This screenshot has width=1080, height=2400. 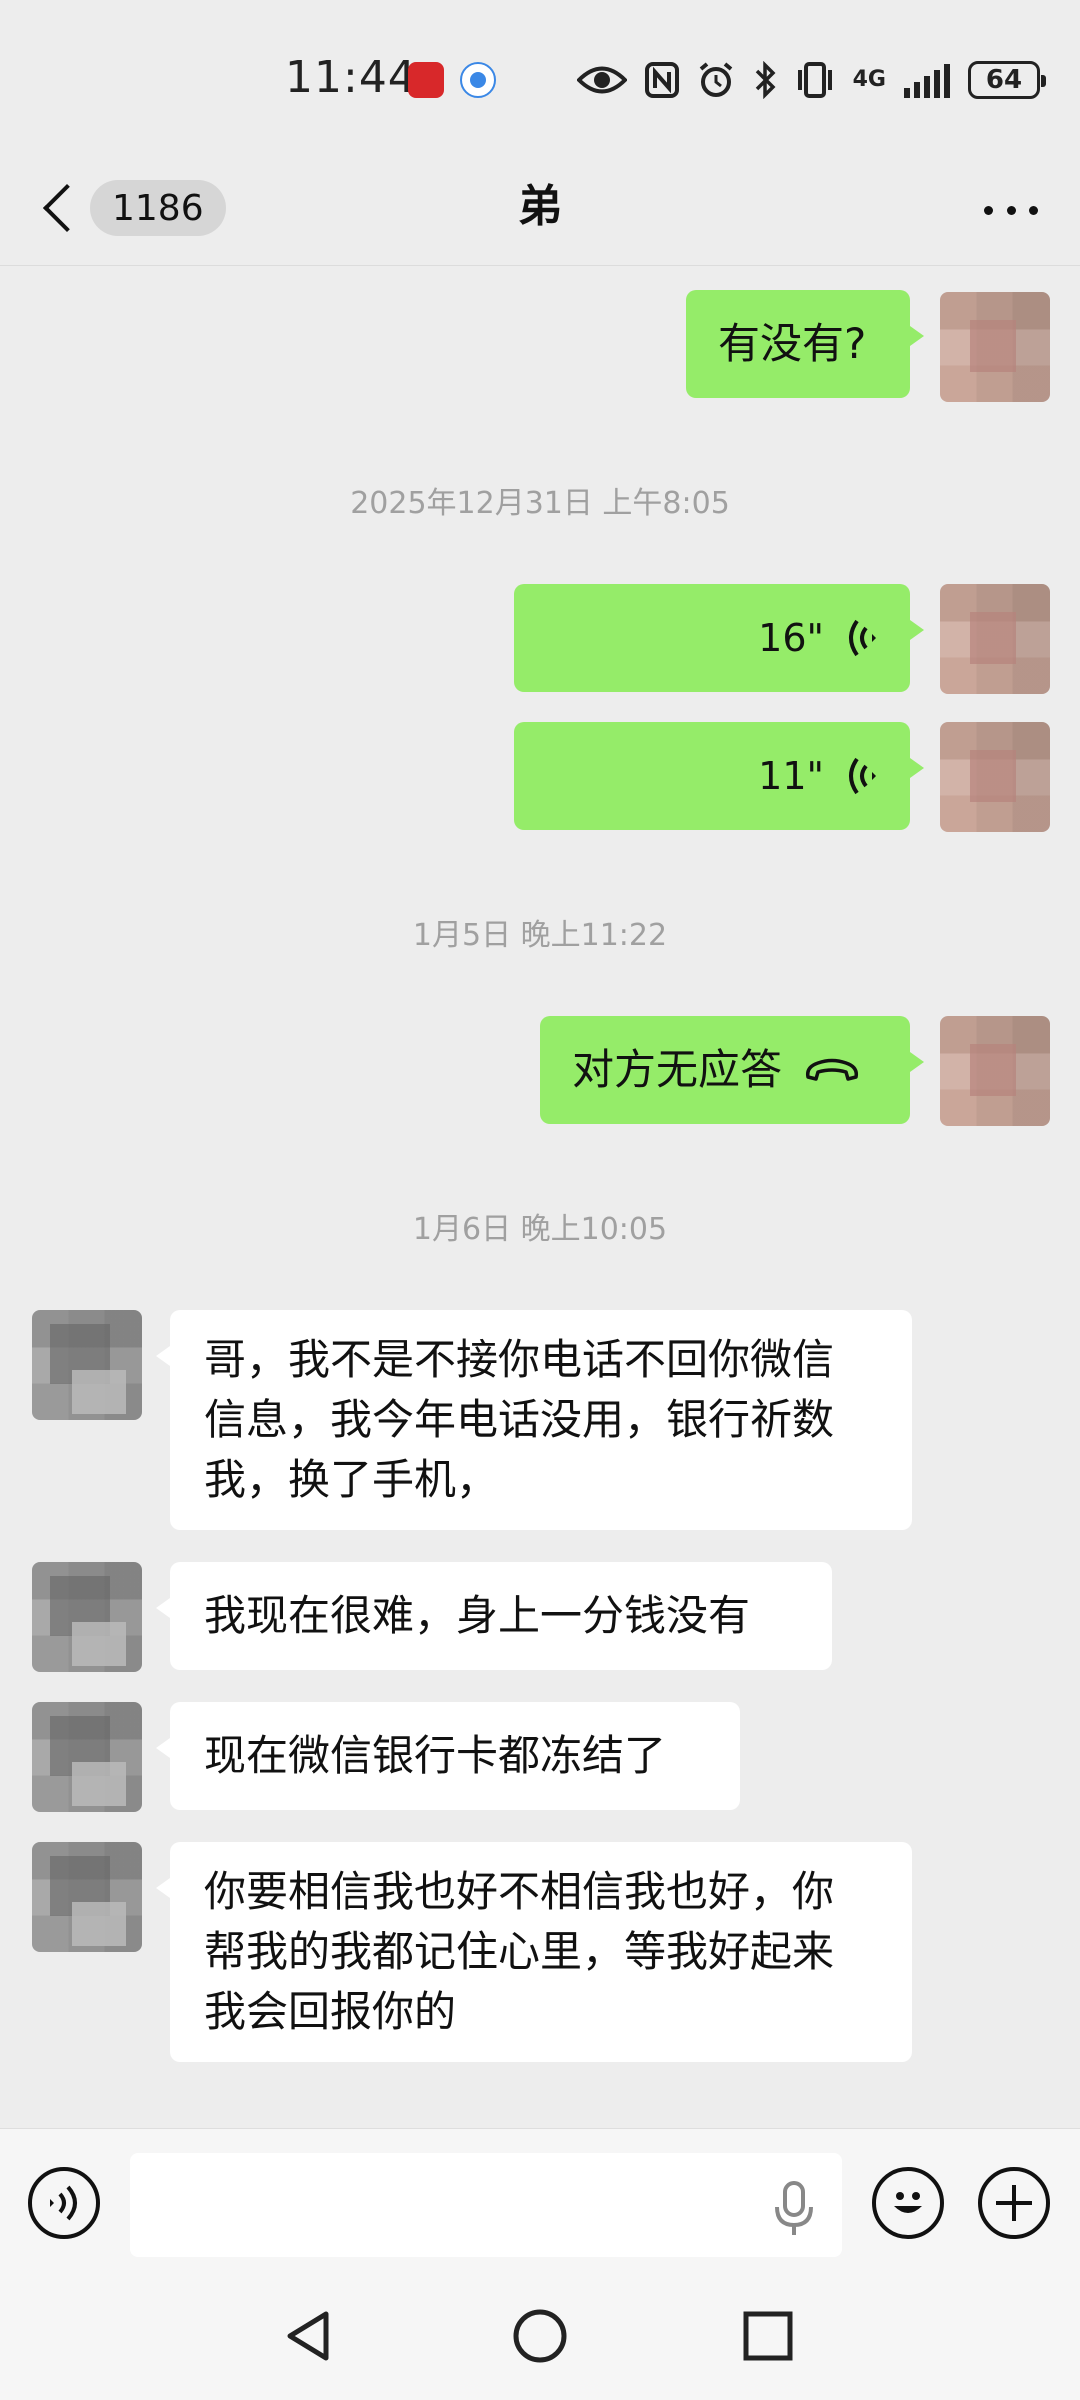 I want to click on network-type: 4G, so click(x=869, y=79).